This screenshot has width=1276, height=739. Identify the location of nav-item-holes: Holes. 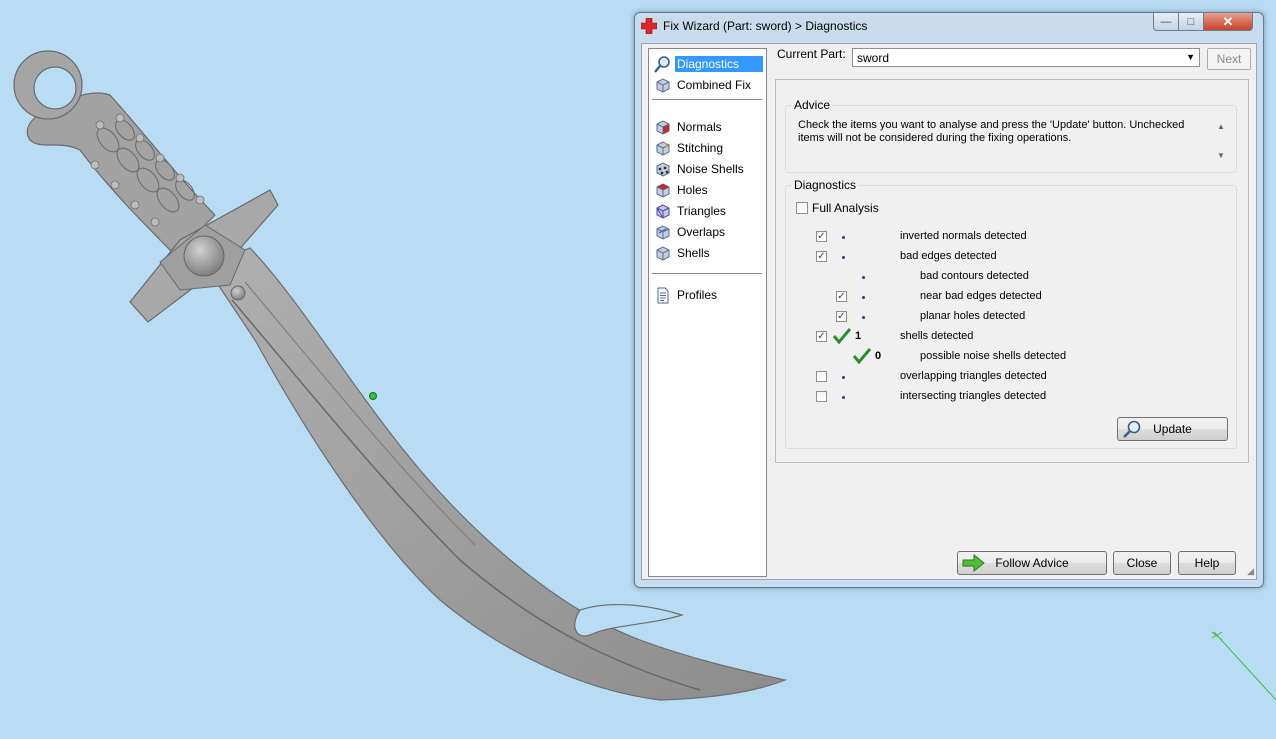
(709, 190).